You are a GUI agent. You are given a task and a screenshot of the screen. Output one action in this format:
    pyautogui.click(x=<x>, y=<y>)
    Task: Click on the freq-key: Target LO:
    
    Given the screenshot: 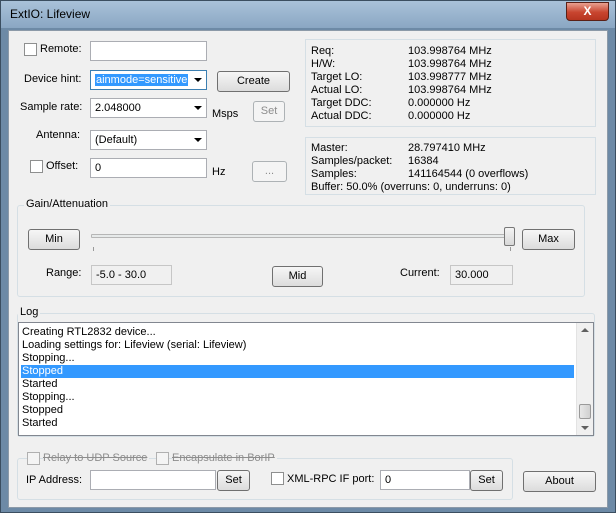 What is the action you would take?
    pyautogui.click(x=337, y=77)
    